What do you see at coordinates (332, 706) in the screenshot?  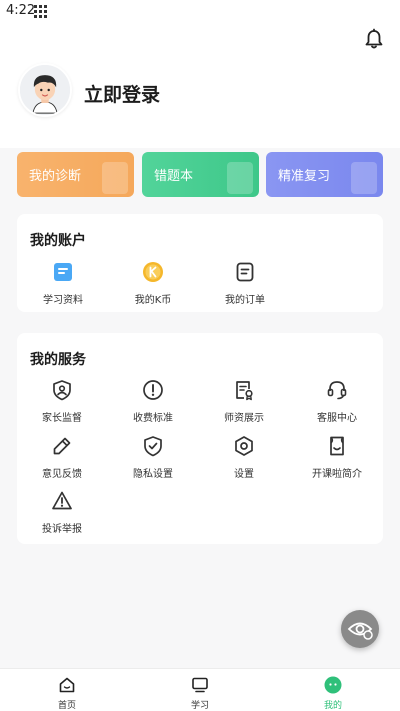 I see `tab-label: 我的` at bounding box center [332, 706].